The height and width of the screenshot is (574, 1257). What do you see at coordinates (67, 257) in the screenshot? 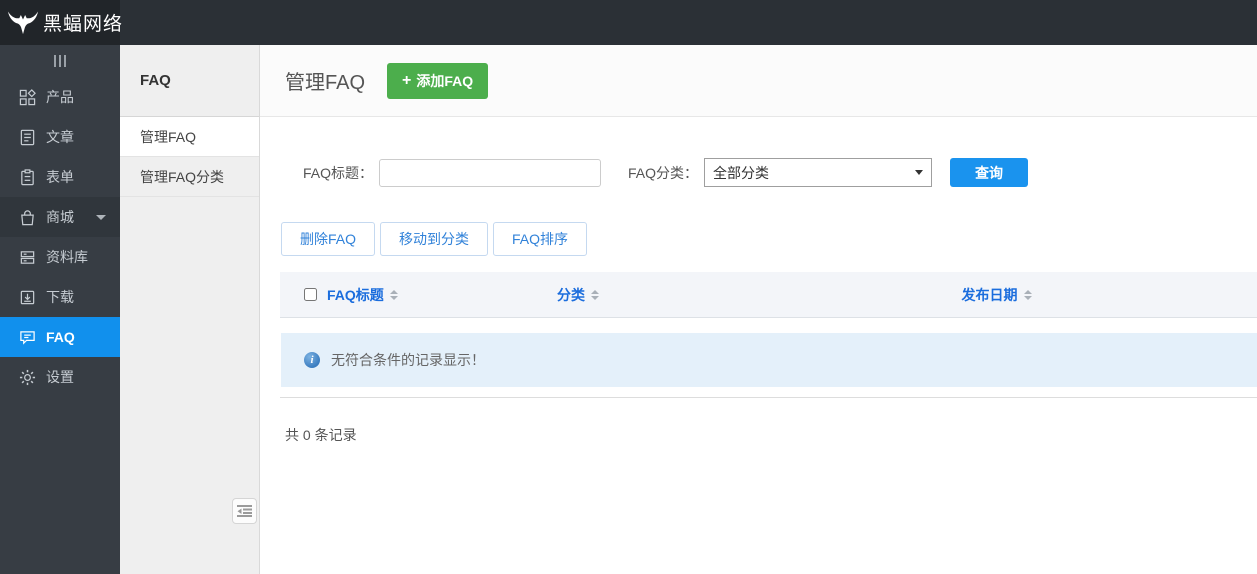
I see `sidebar-item-label: 资料库` at bounding box center [67, 257].